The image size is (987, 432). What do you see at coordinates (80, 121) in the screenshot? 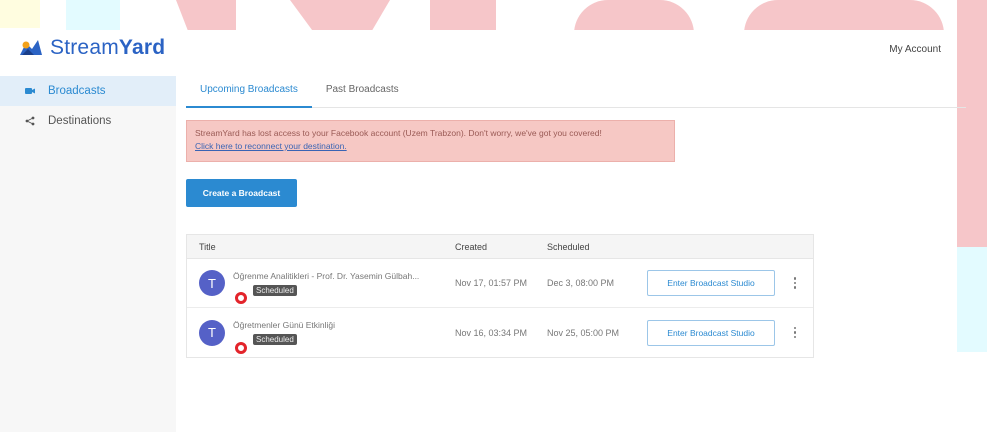
I see `sidebar-item-label: Destinations` at bounding box center [80, 121].